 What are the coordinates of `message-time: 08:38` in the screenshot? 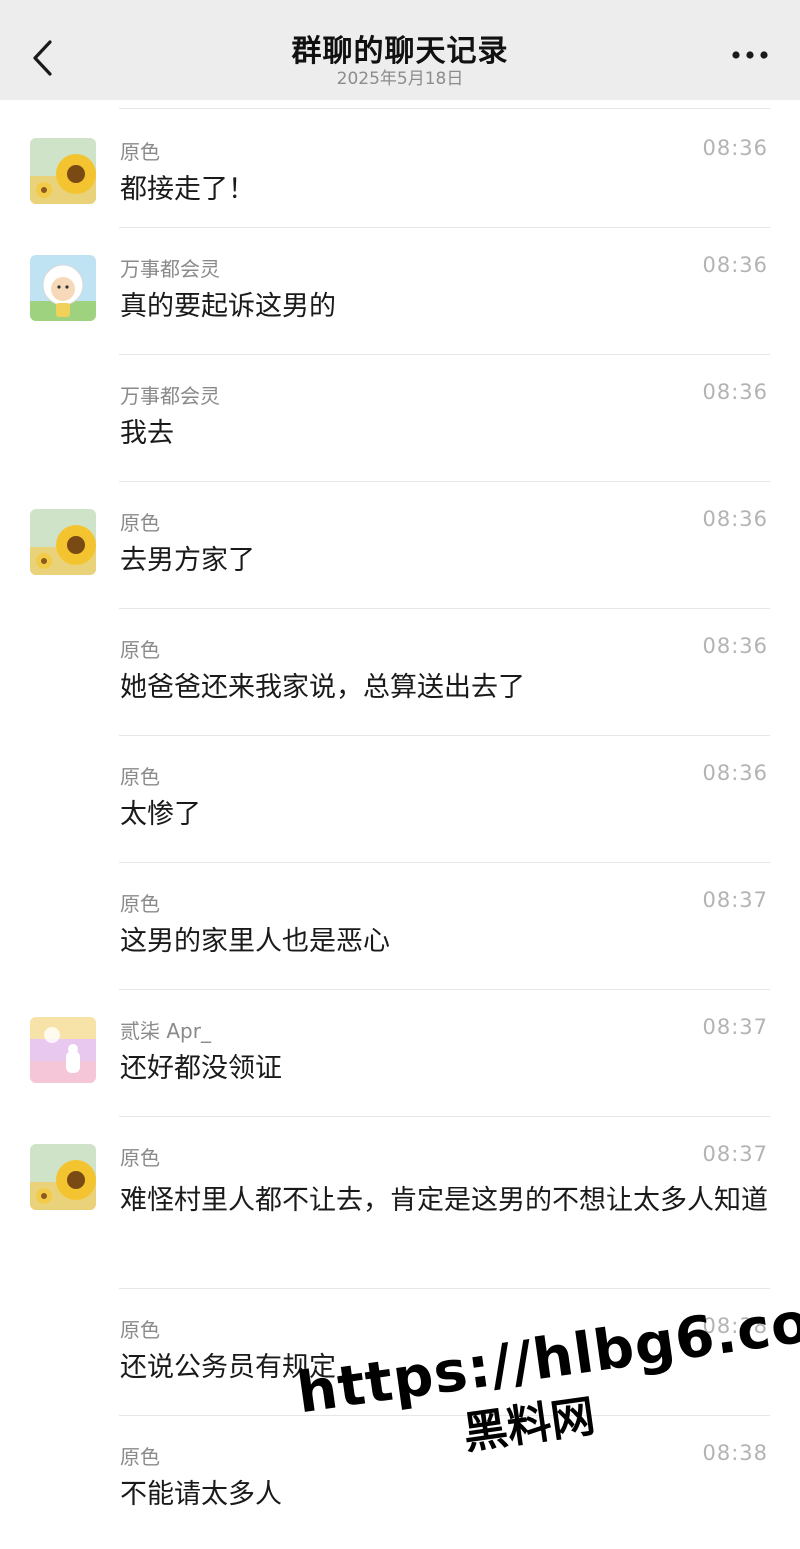 It's located at (735, 1453).